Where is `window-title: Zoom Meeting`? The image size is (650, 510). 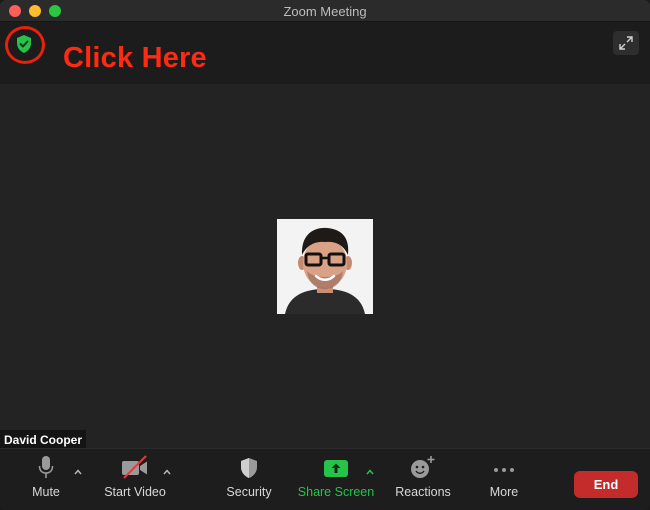
window-title: Zoom Meeting is located at coordinates (325, 11).